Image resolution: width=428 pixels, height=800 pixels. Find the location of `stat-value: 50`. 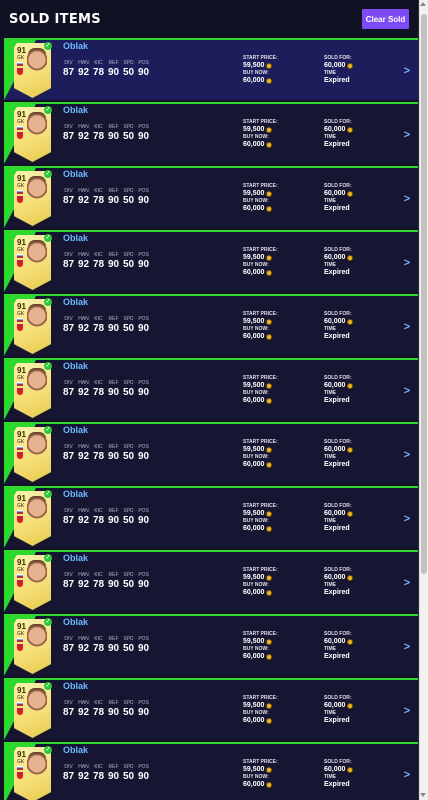

stat-value: 50 is located at coordinates (128, 136).